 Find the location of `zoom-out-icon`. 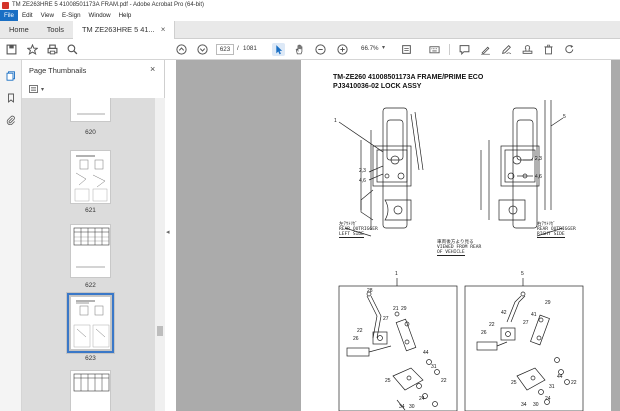

zoom-out-icon is located at coordinates (320, 49).